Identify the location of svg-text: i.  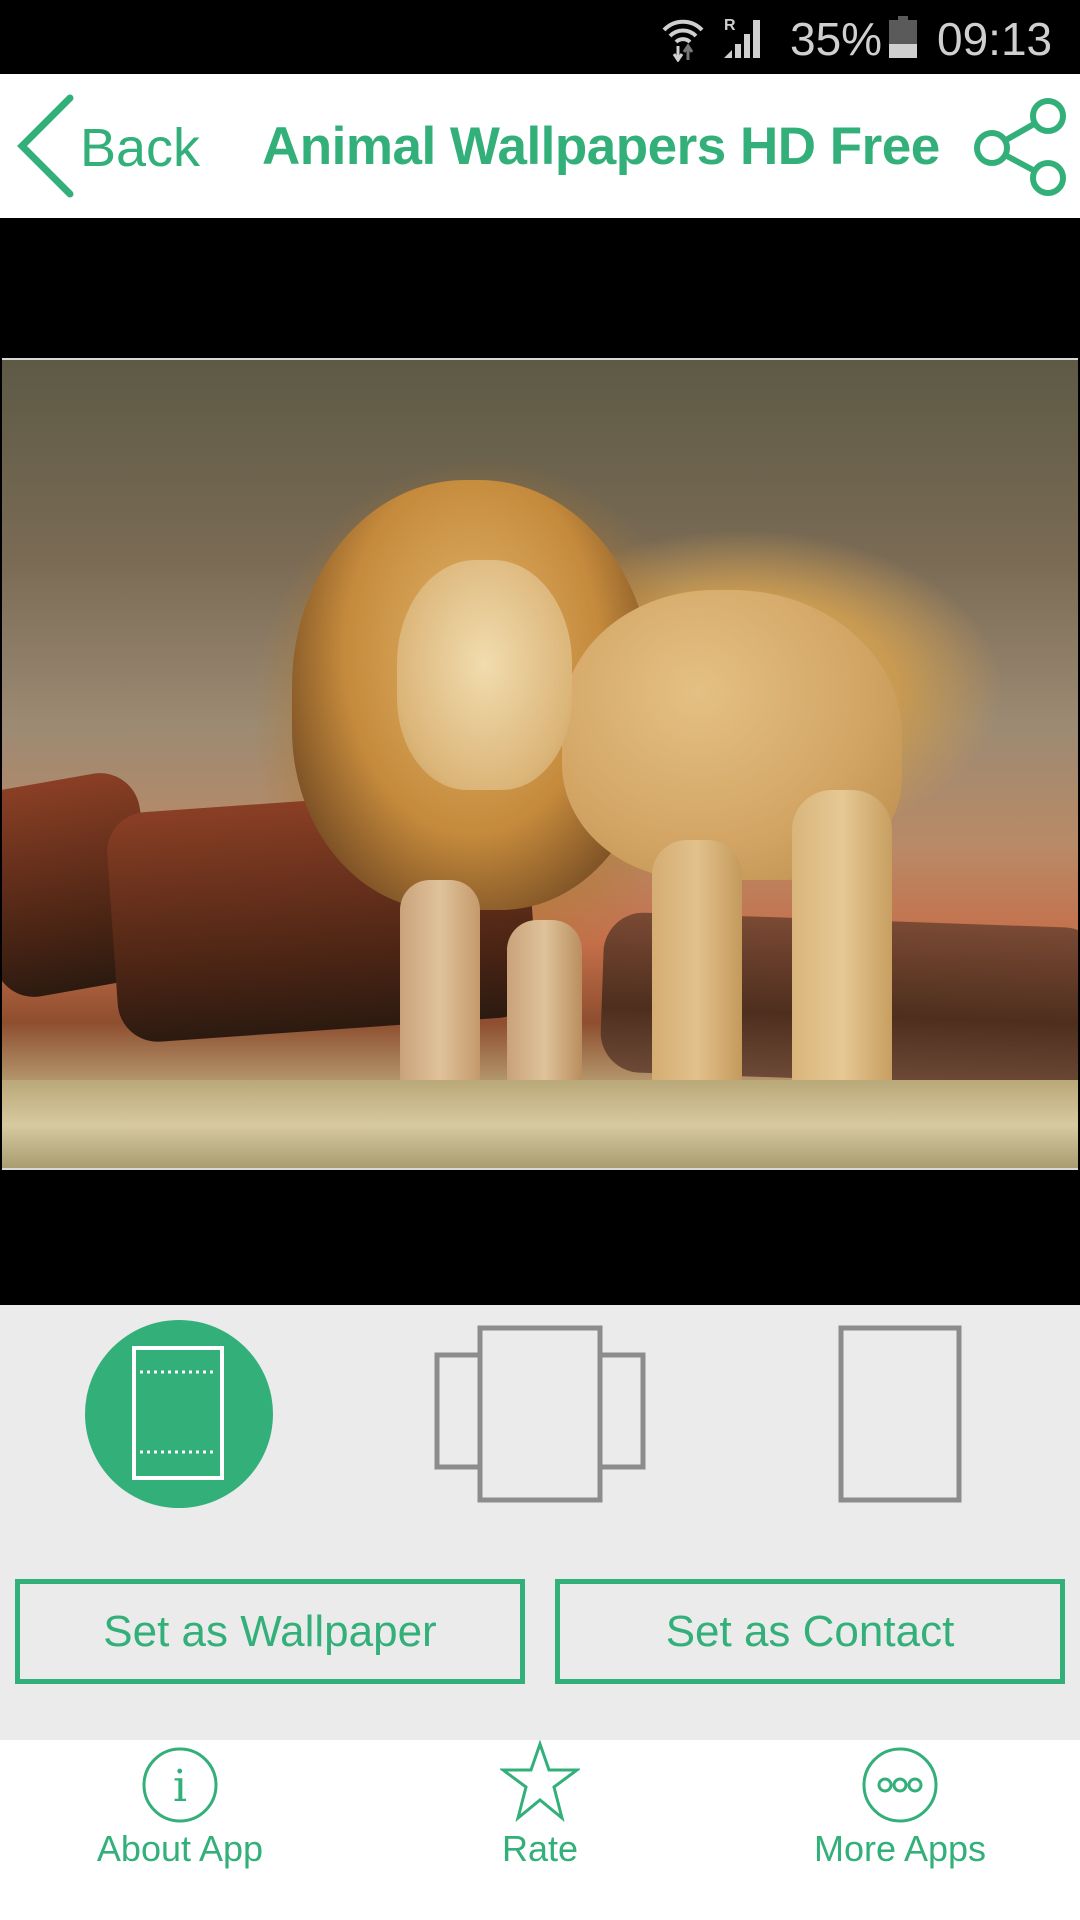
(180, 1786).